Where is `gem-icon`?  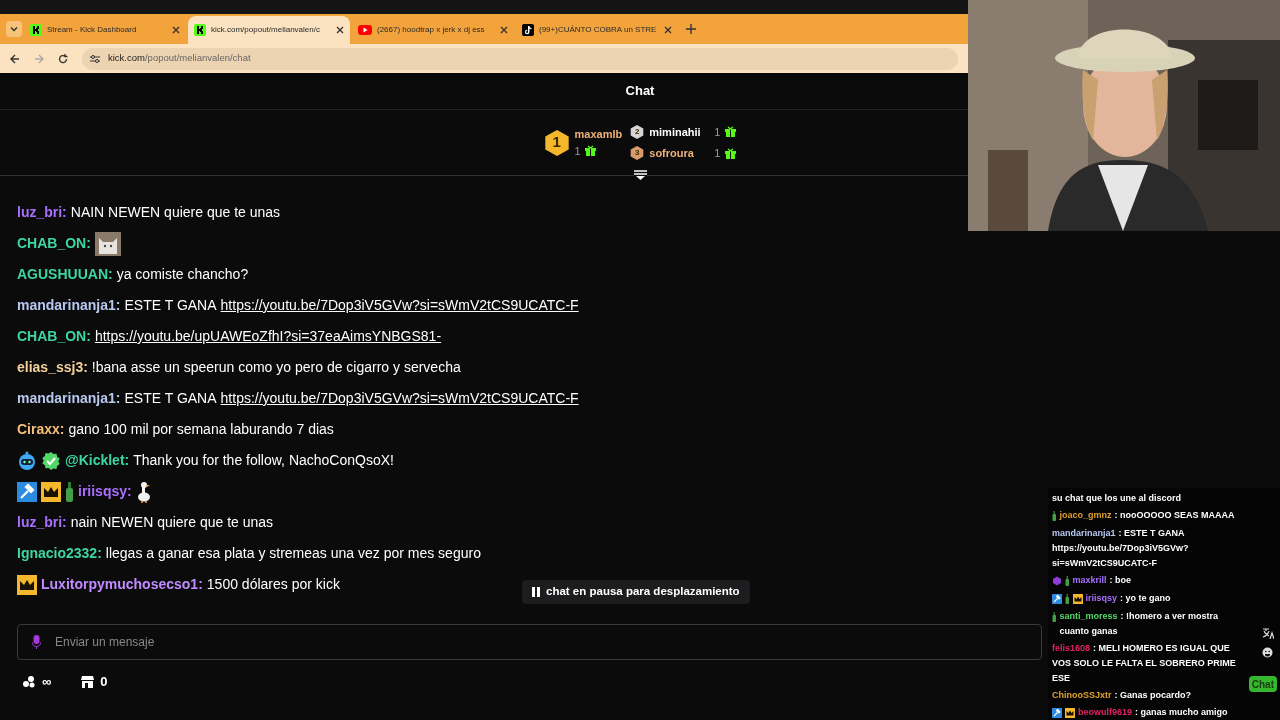
gem-icon is located at coordinates (1057, 581).